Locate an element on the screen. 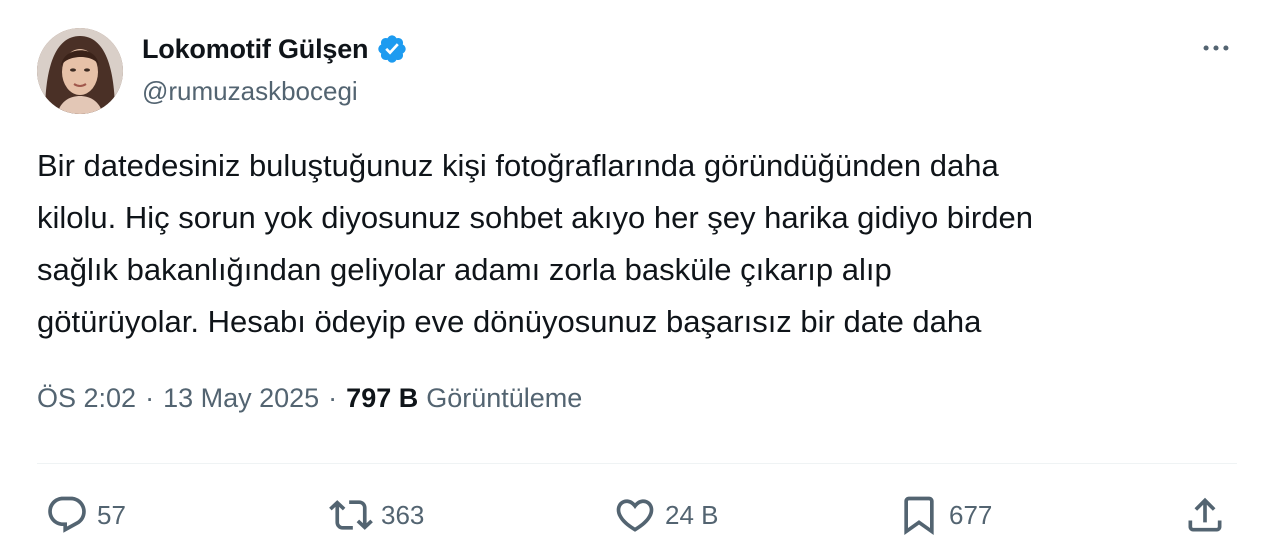  reply-button: 57 is located at coordinates (85, 515).